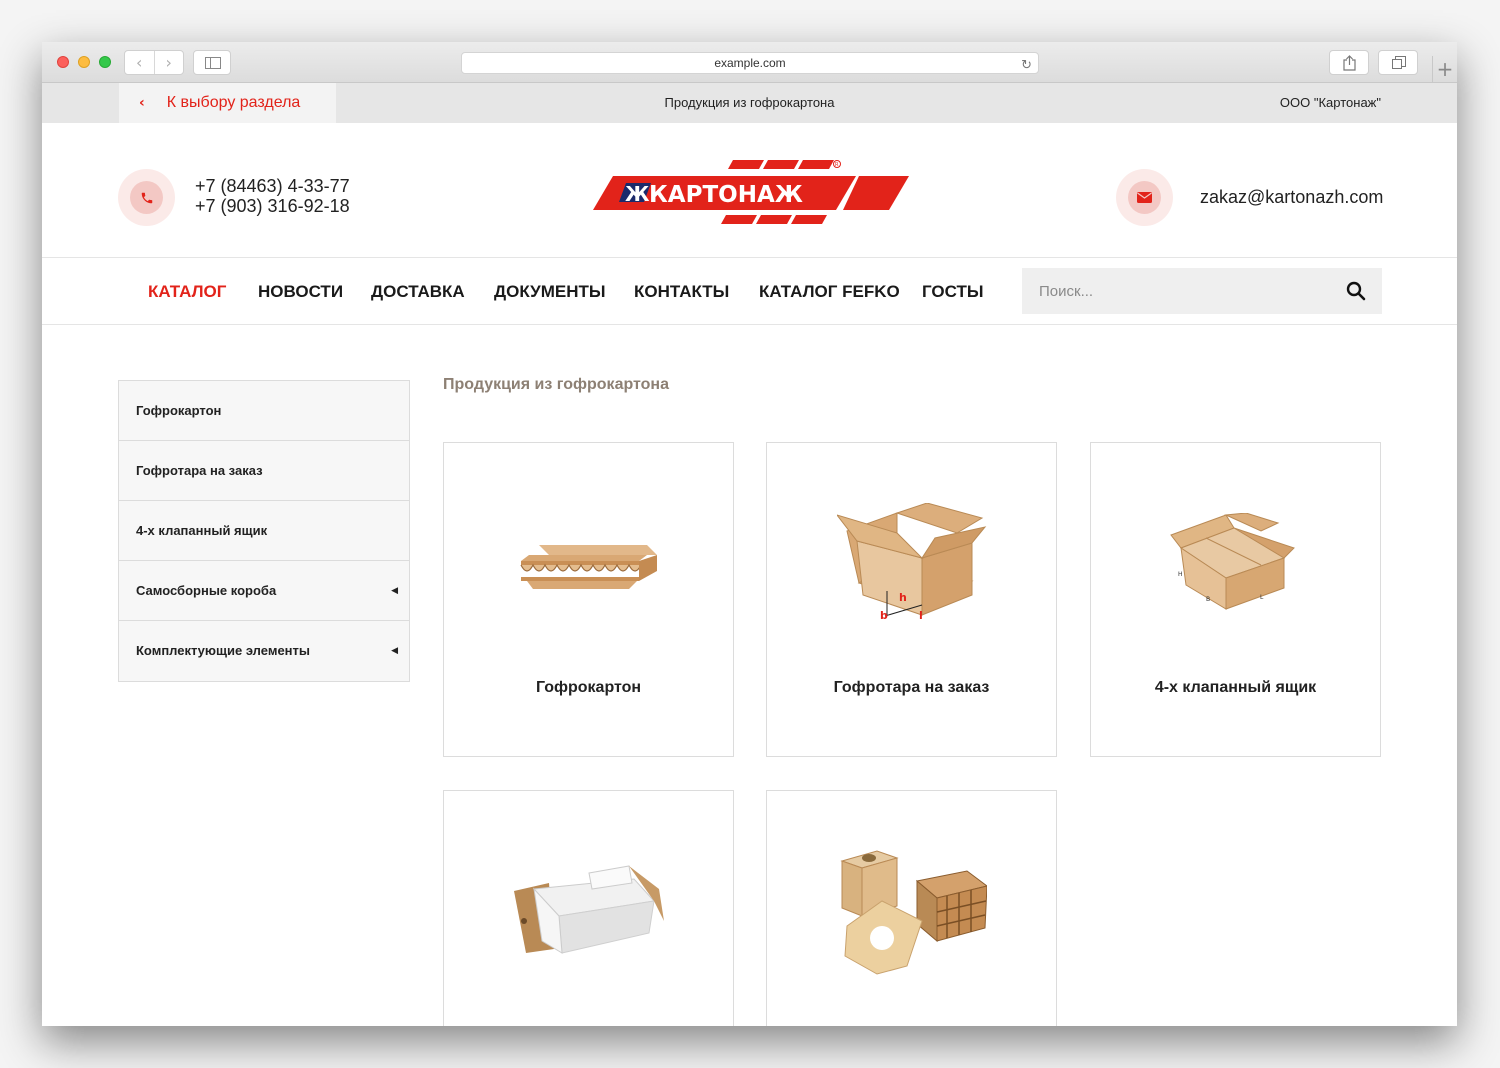 The image size is (1500, 1068). Describe the element at coordinates (223, 650) in the screenshot. I see `sidebar-item-label: Комплектующие элементы` at that location.